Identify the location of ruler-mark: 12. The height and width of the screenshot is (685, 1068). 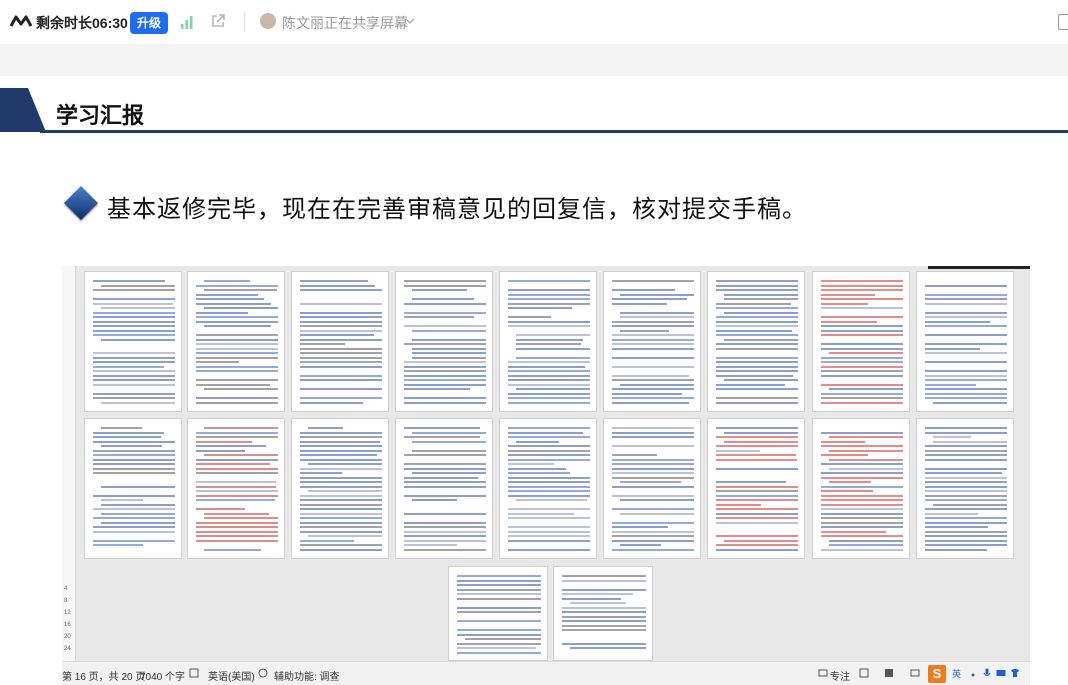
(67, 613).